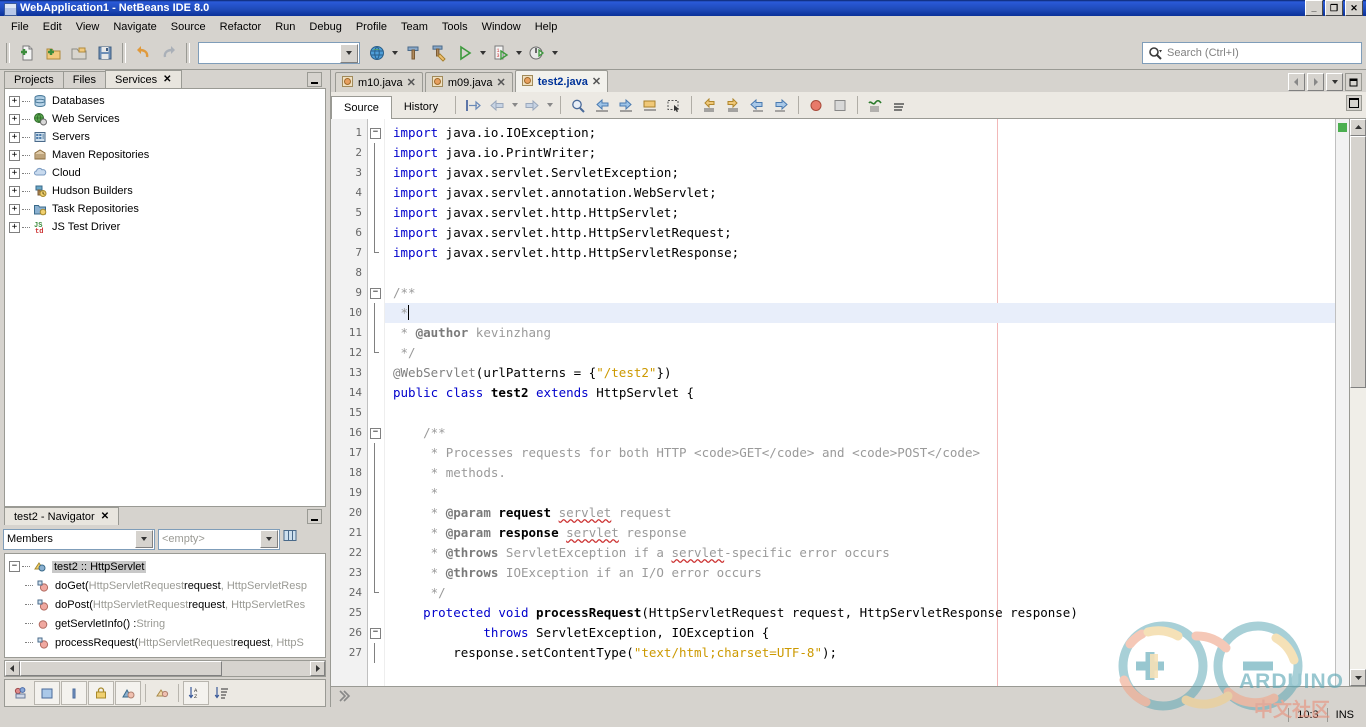 The image size is (1366, 727). What do you see at coordinates (1334, 82) in the screenshot?
I see `tab-list-button` at bounding box center [1334, 82].